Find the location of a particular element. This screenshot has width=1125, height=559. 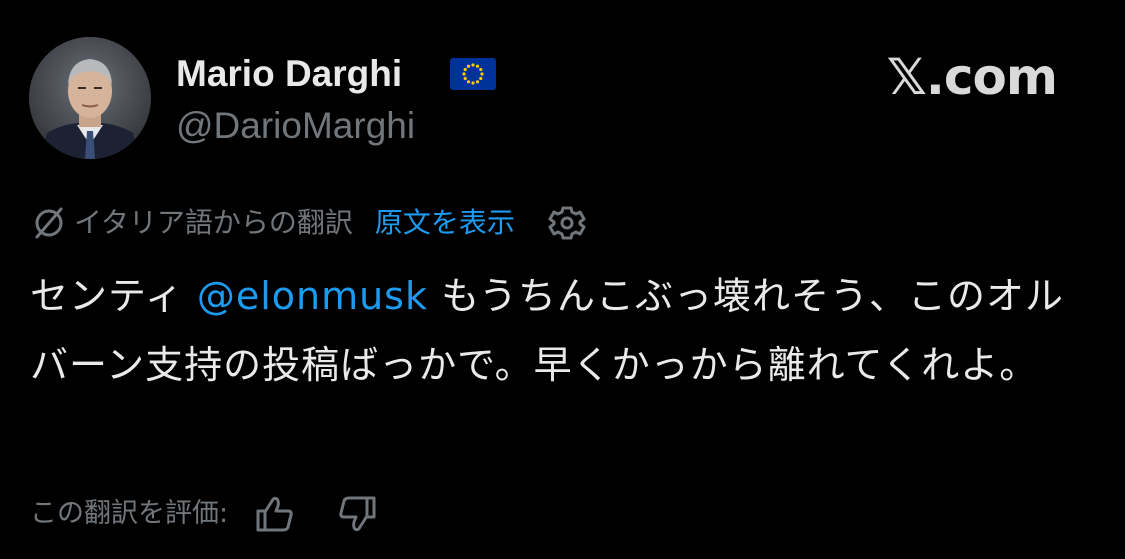

thumbs-up-icon is located at coordinates (275, 514).